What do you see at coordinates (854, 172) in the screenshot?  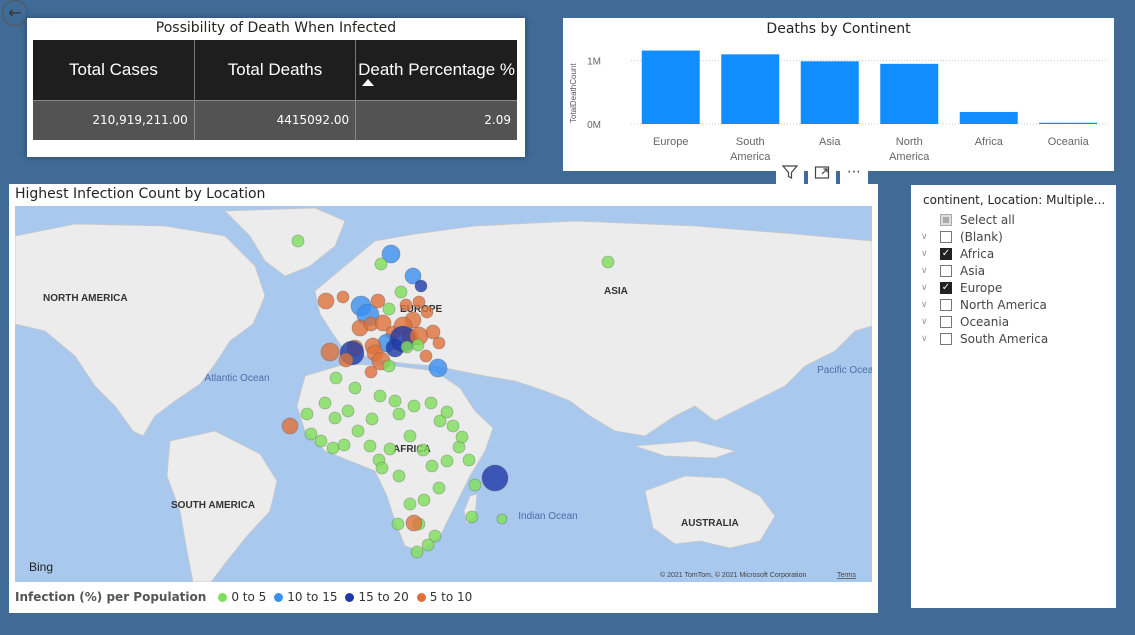 I see `more-options-icon: ⋯` at bounding box center [854, 172].